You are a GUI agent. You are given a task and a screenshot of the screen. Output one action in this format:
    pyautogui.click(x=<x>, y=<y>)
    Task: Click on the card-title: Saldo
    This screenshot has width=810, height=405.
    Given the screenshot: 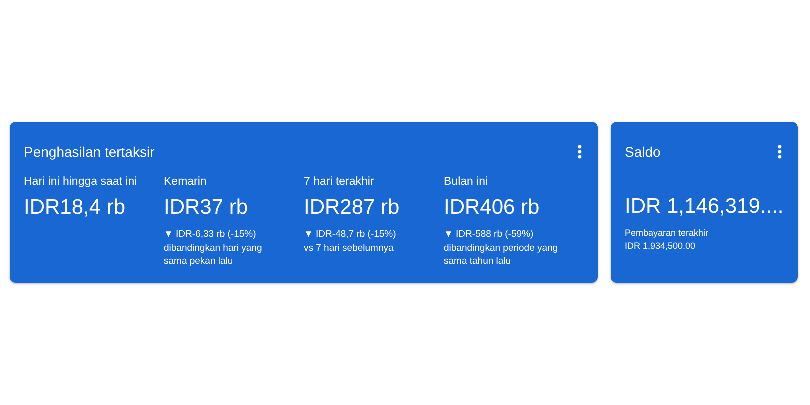 What is the action you would take?
    pyautogui.click(x=643, y=152)
    